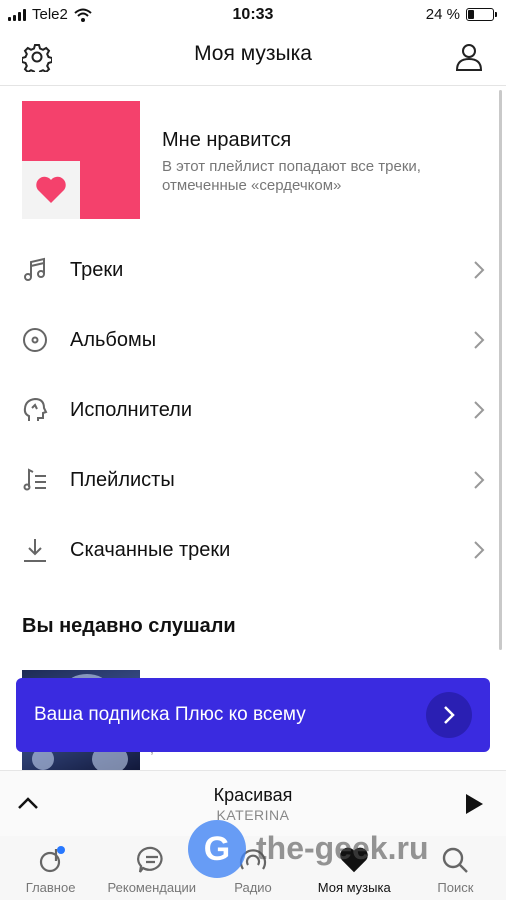 This screenshot has width=506, height=900. I want to click on battery-percent: 24 %, so click(442, 14).